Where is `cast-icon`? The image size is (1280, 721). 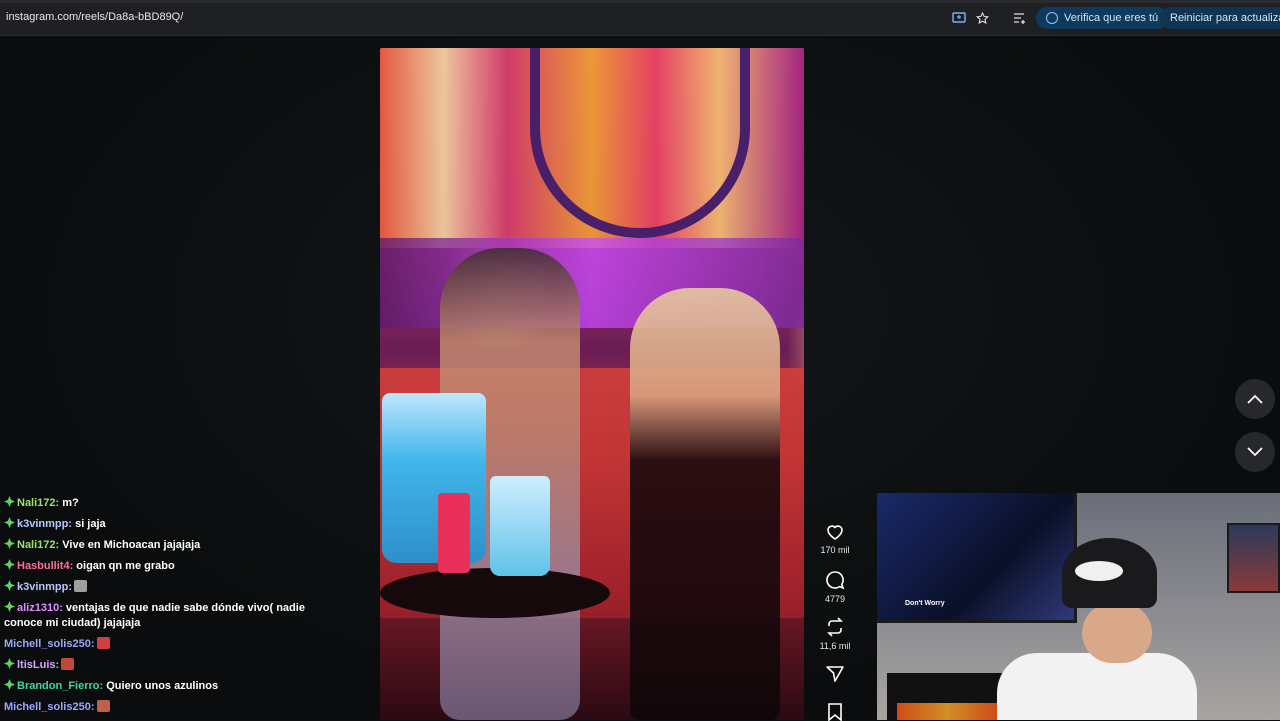 cast-icon is located at coordinates (959, 18).